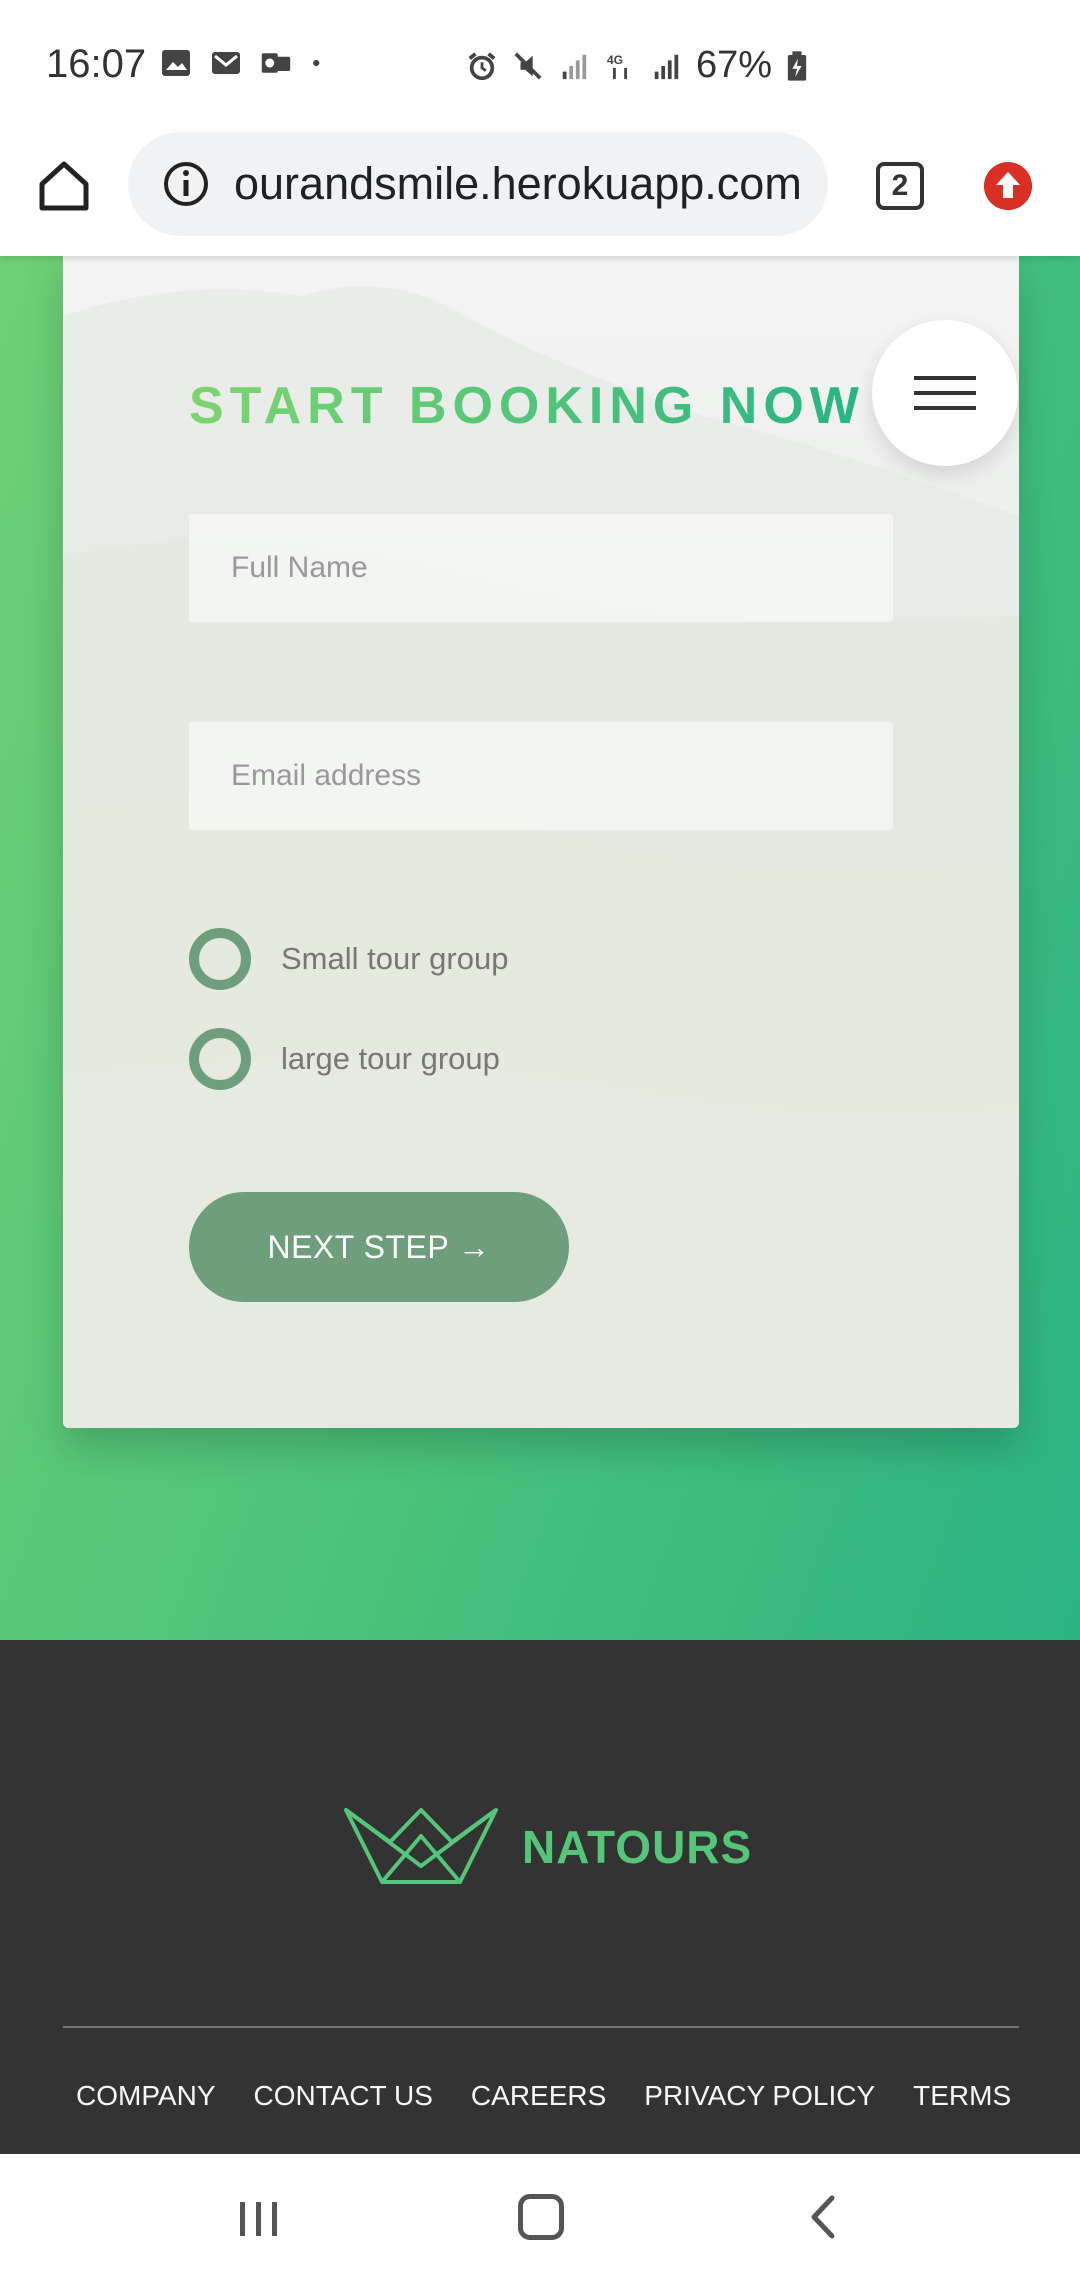  What do you see at coordinates (316, 63) in the screenshot?
I see `dot-icon` at bounding box center [316, 63].